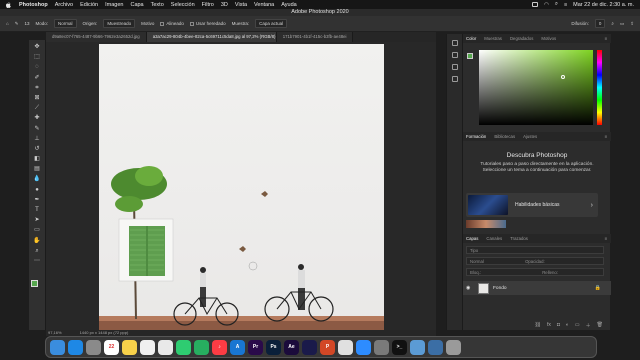  Describe the element at coordinates (37, 159) in the screenshot. I see `eraser-tool-icon: ◧` at that location.